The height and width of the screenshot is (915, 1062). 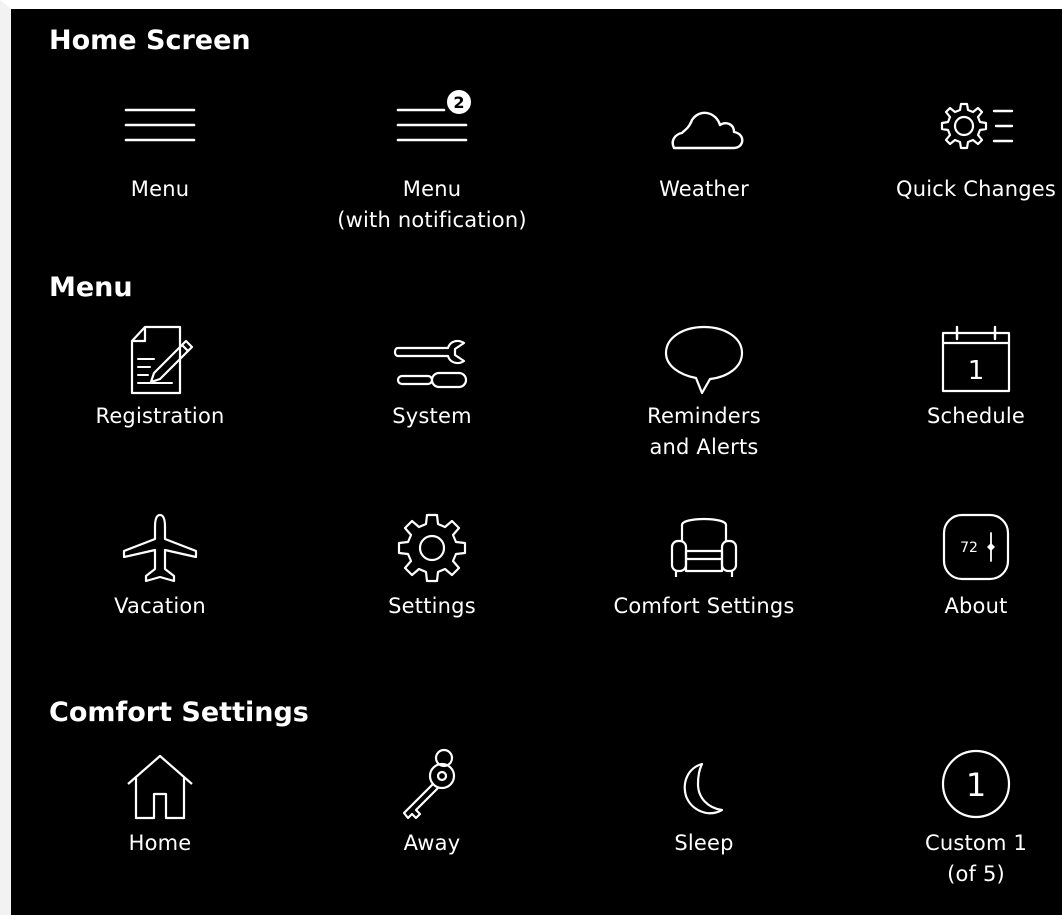 What do you see at coordinates (432, 606) in the screenshot?
I see `menu-tile-settings-label: Settings` at bounding box center [432, 606].